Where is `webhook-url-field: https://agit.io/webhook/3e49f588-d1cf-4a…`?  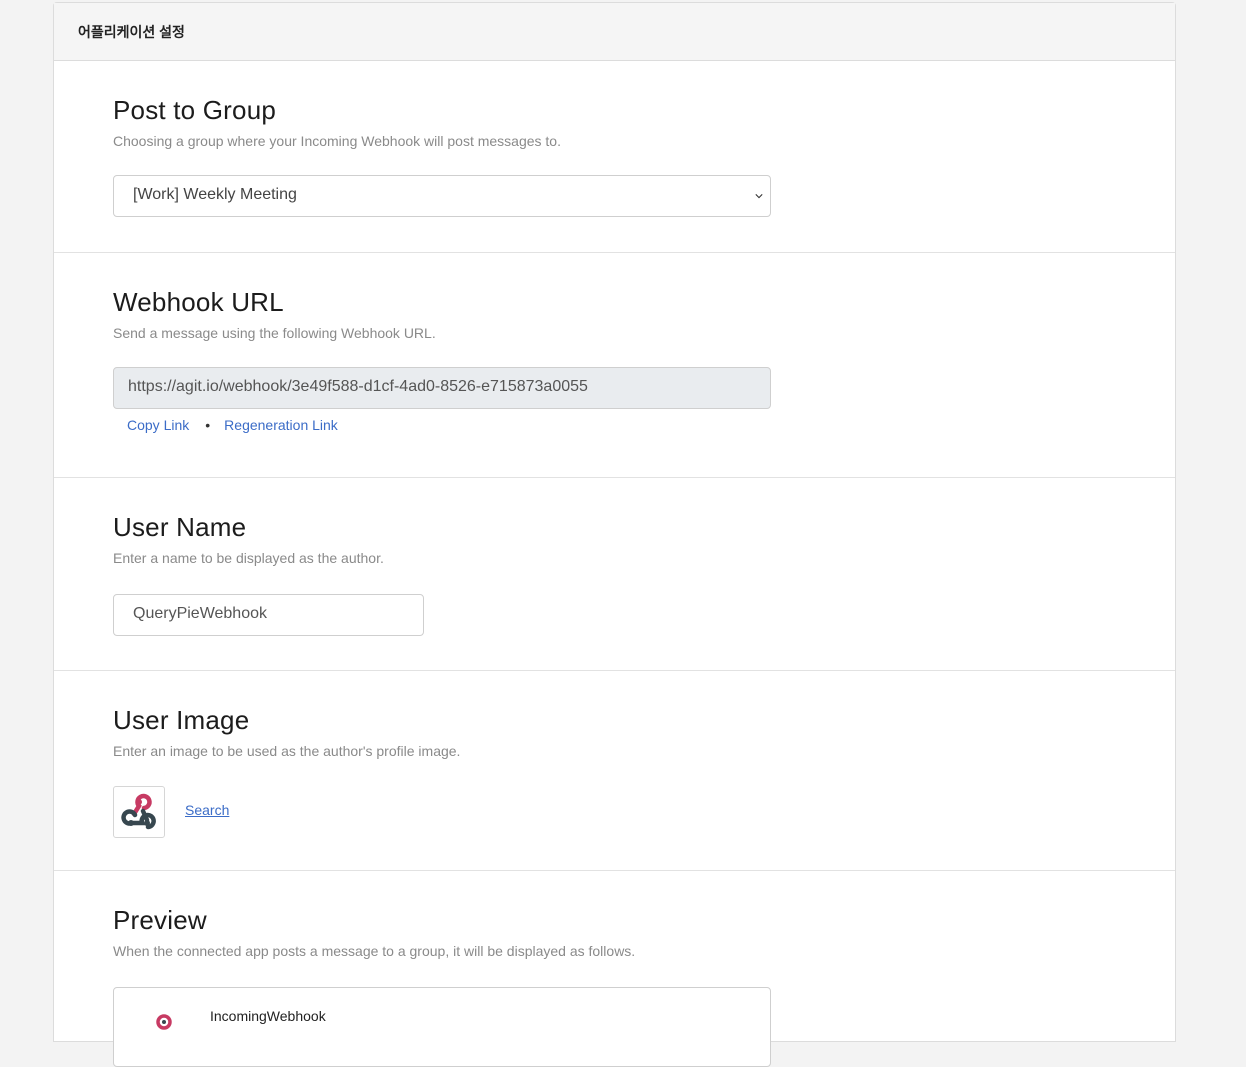 webhook-url-field: https://agit.io/webhook/3e49f588-d1cf-4a… is located at coordinates (442, 388).